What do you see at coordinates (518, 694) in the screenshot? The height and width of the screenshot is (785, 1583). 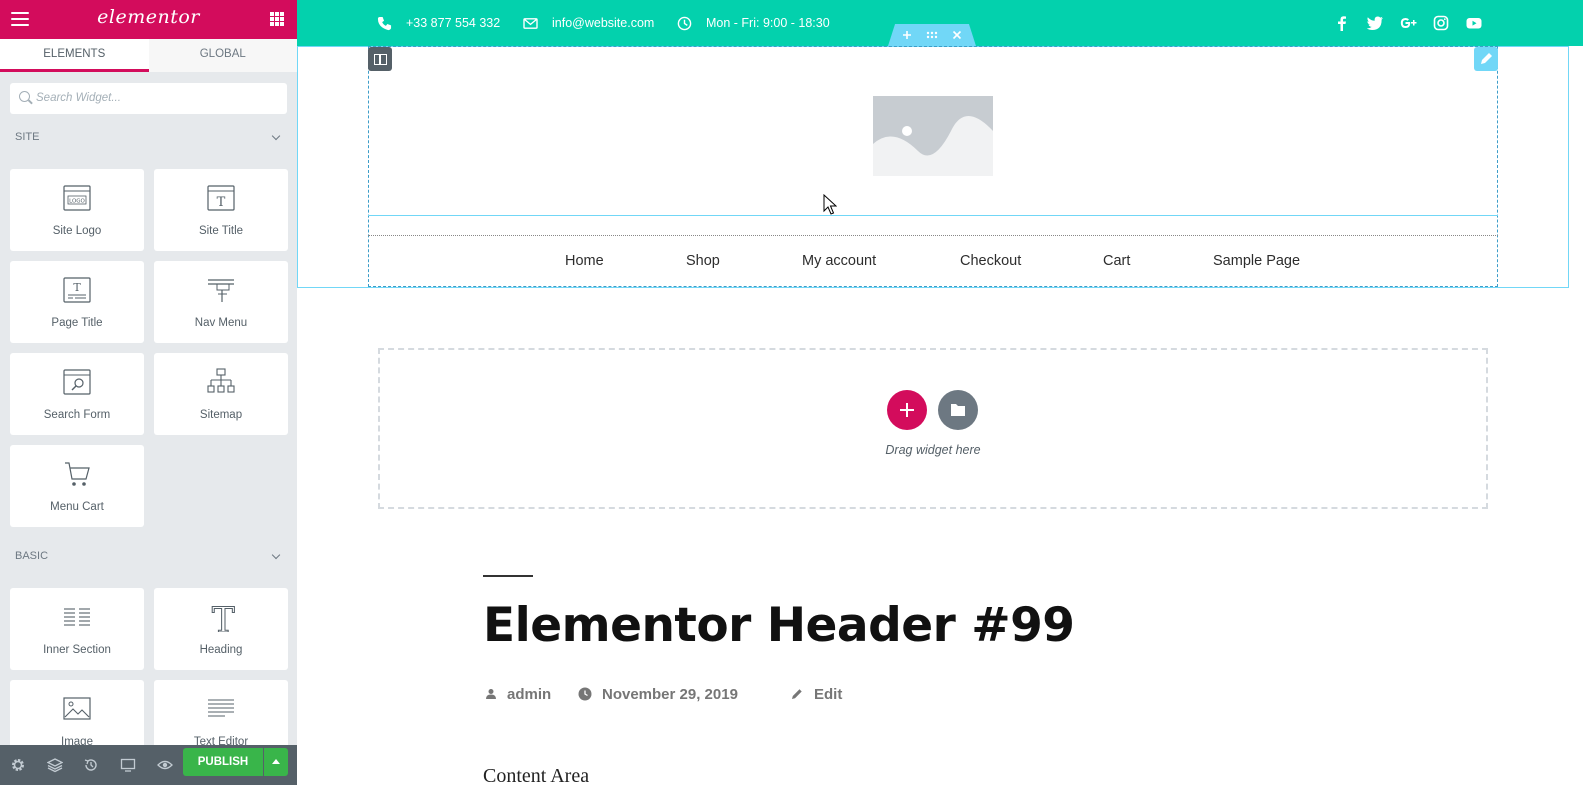 I see `post-author: admin` at bounding box center [518, 694].